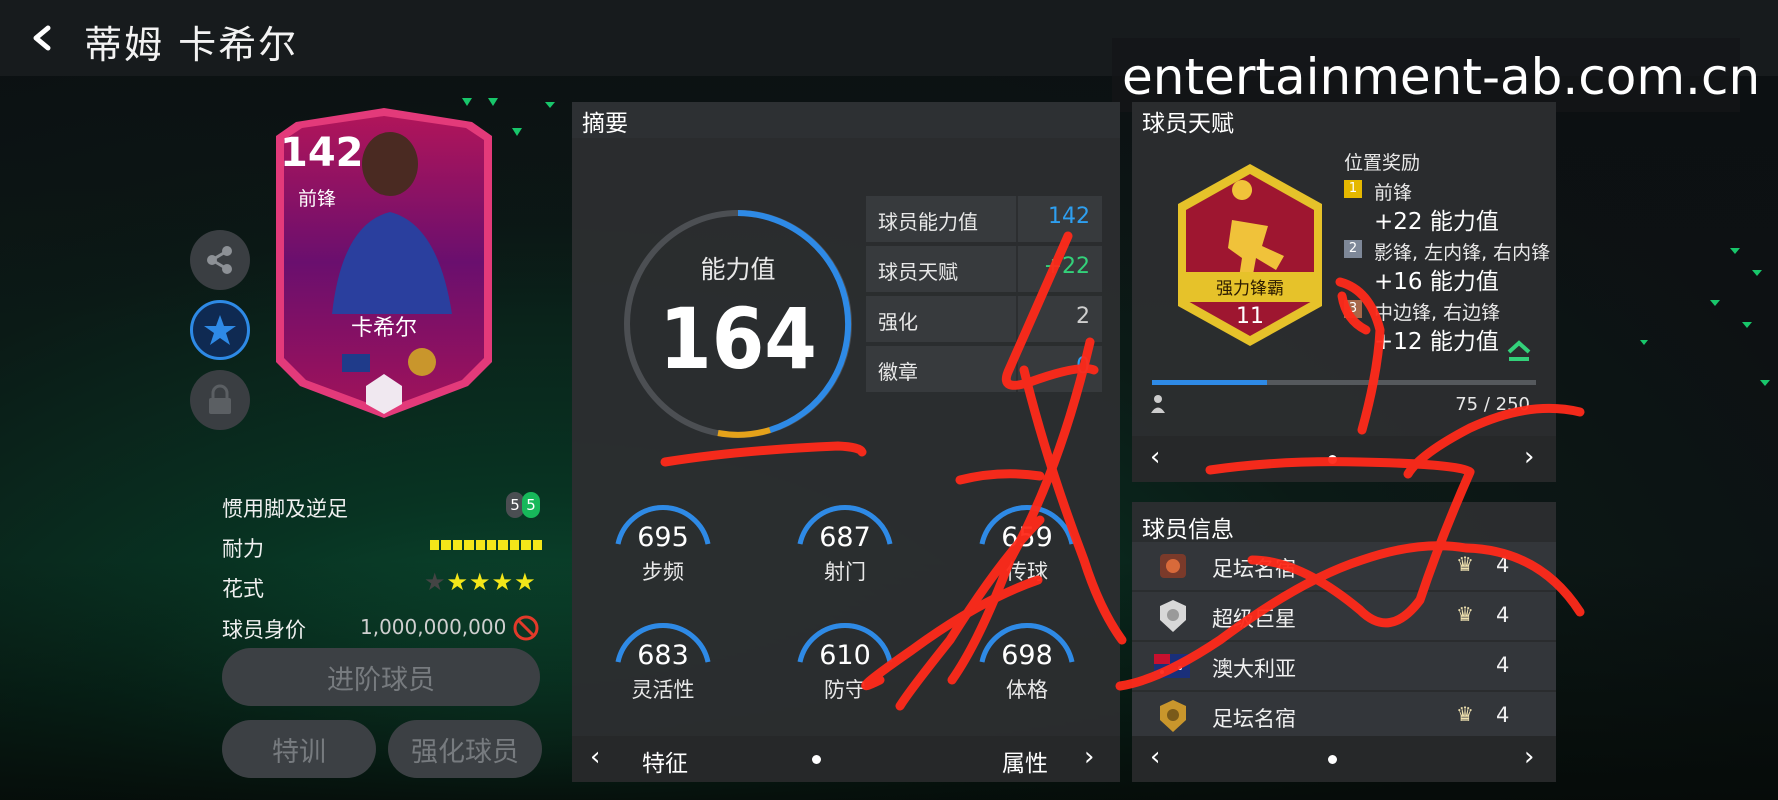 The width and height of the screenshot is (1778, 800). Describe the element at coordinates (1069, 216) in the screenshot. I see `table-value: 142` at that location.